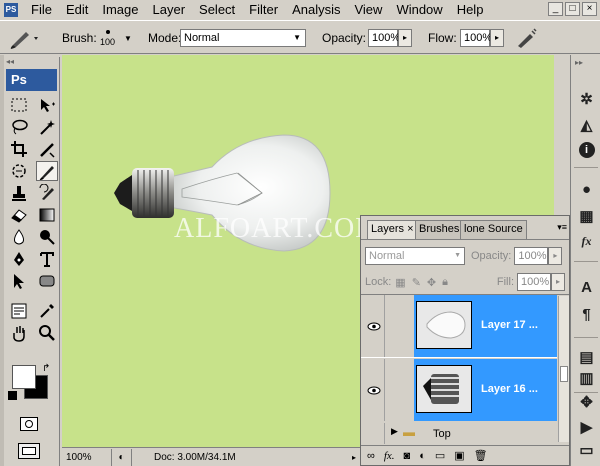  I want to click on history-brush-tool, so click(47, 193).